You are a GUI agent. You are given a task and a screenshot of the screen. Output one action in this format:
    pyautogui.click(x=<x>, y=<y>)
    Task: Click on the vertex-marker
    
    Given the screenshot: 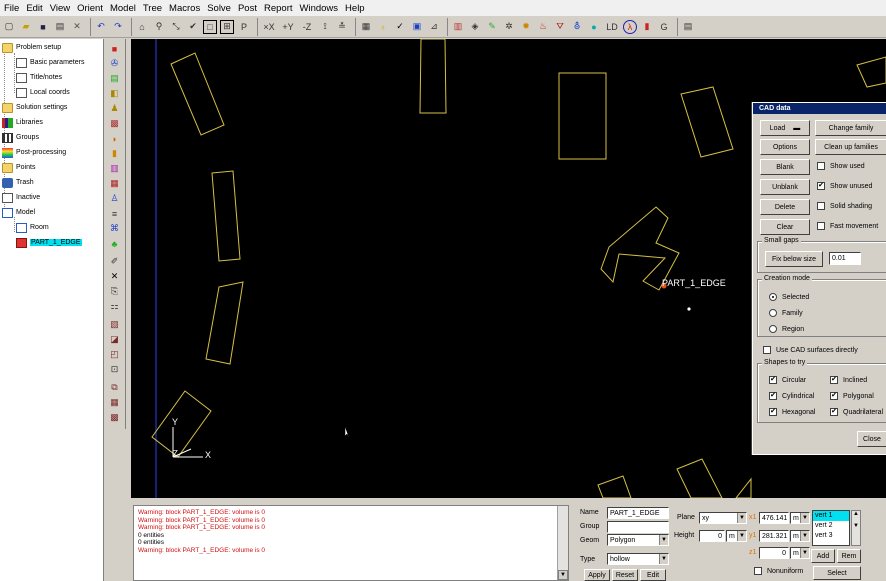 What is the action you would take?
    pyautogui.click(x=689, y=309)
    